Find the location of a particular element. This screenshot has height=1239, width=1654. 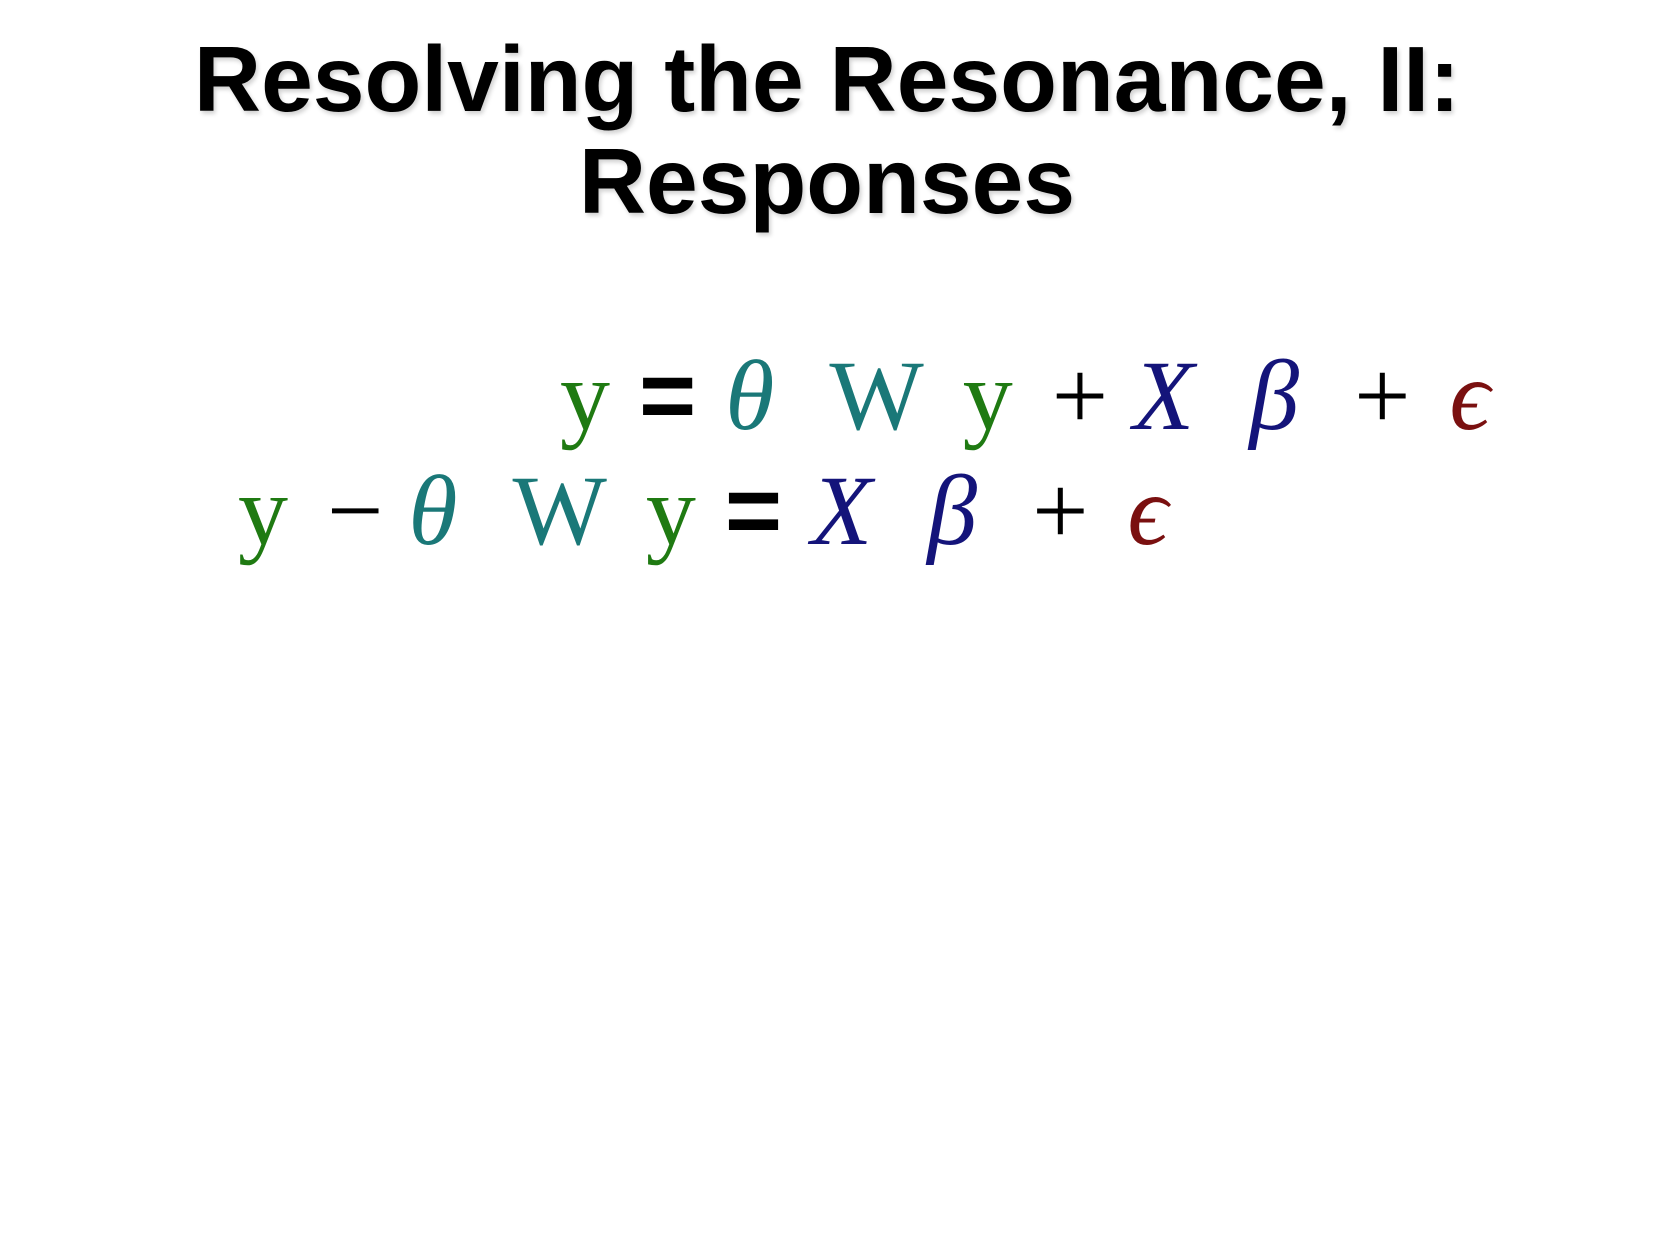

eq1-W-matrix: W is located at coordinates (876, 395).